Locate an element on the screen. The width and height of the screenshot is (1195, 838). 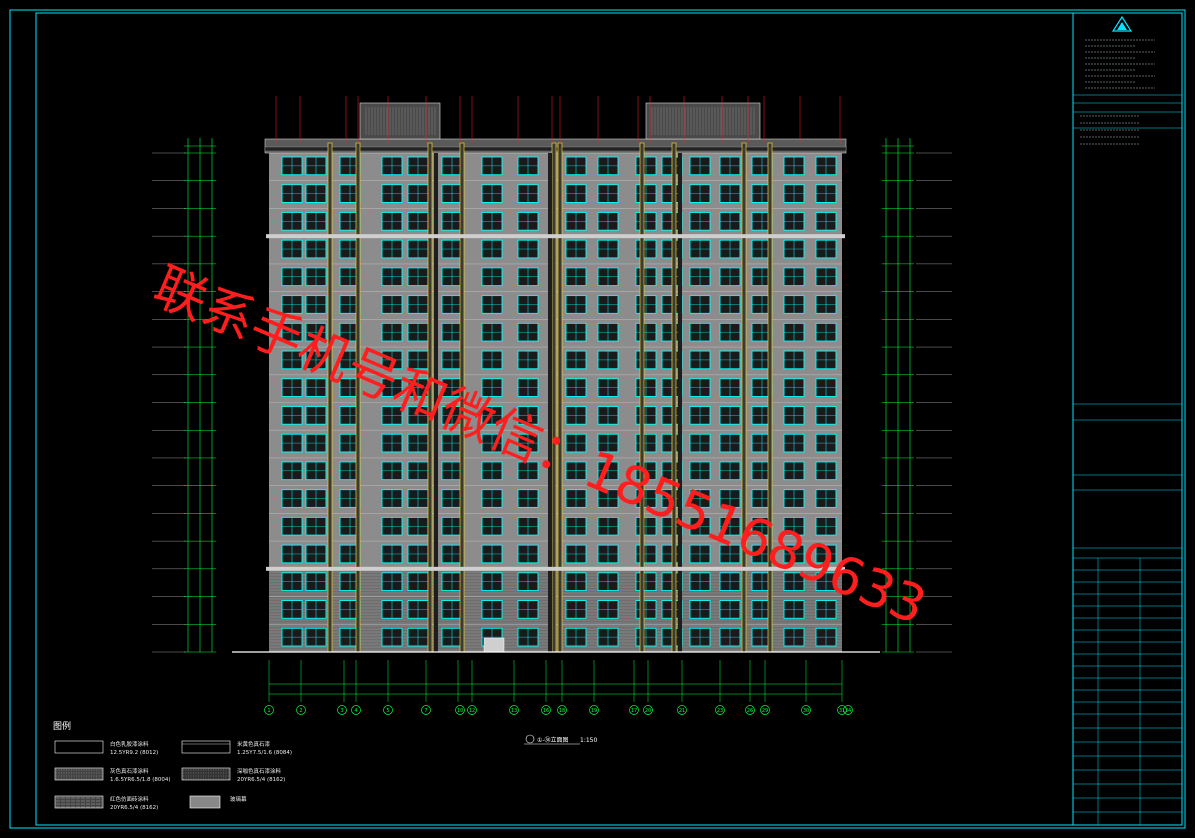
axis-label: 34 is located at coordinates (848, 711).